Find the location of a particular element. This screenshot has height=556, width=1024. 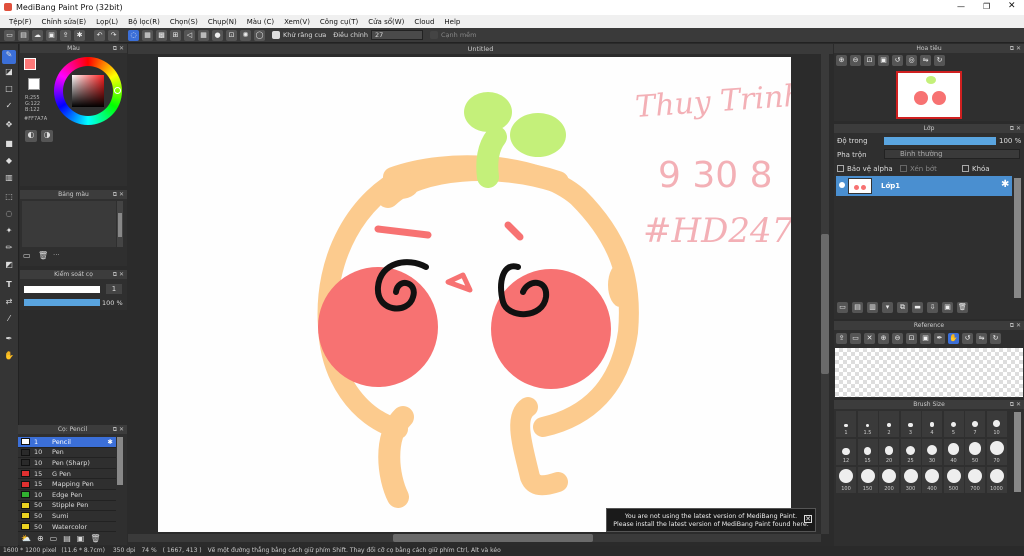

brush-size-option: 4 is located at coordinates (932, 424).